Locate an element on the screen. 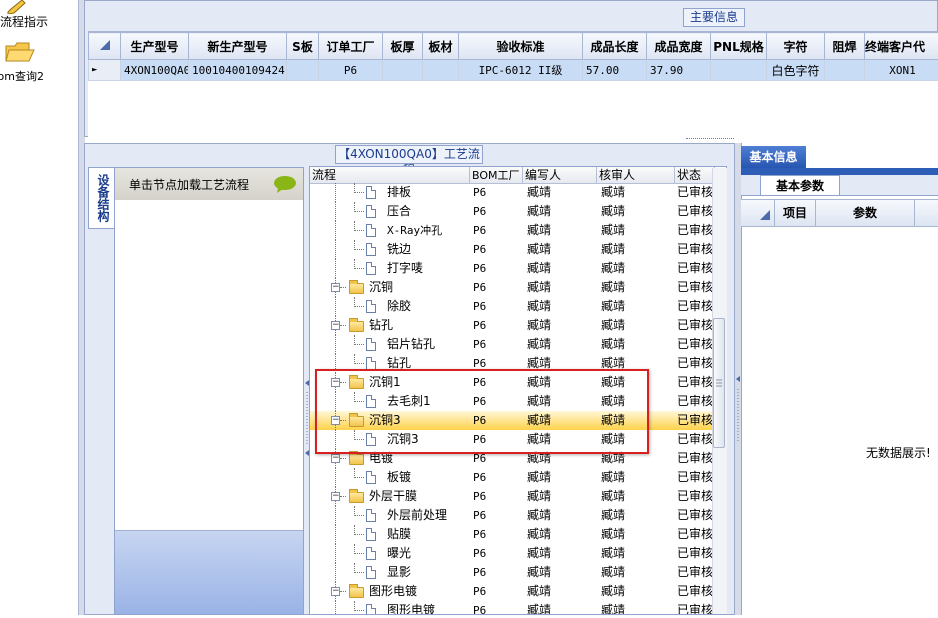 The image size is (938, 618). device-tree-area is located at coordinates (209, 365).